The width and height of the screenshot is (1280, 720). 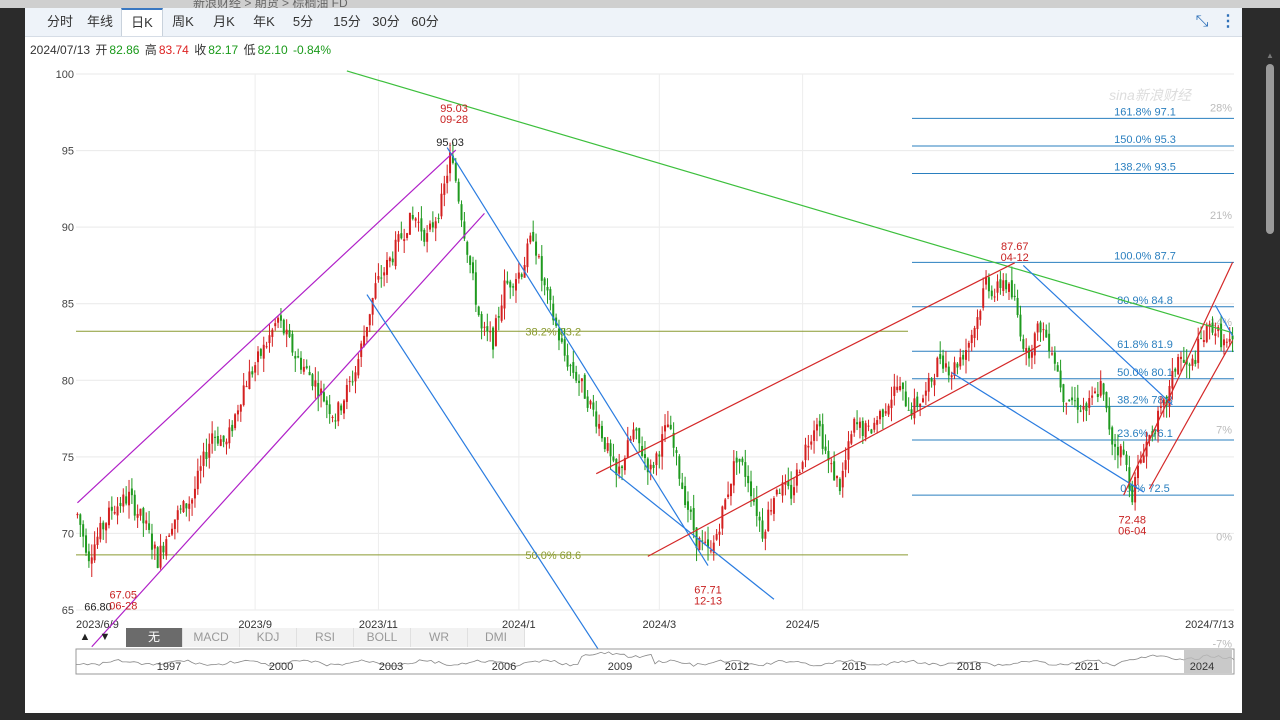 What do you see at coordinates (105, 637) in the screenshot?
I see `scroll-down-icon: ▼` at bounding box center [105, 637].